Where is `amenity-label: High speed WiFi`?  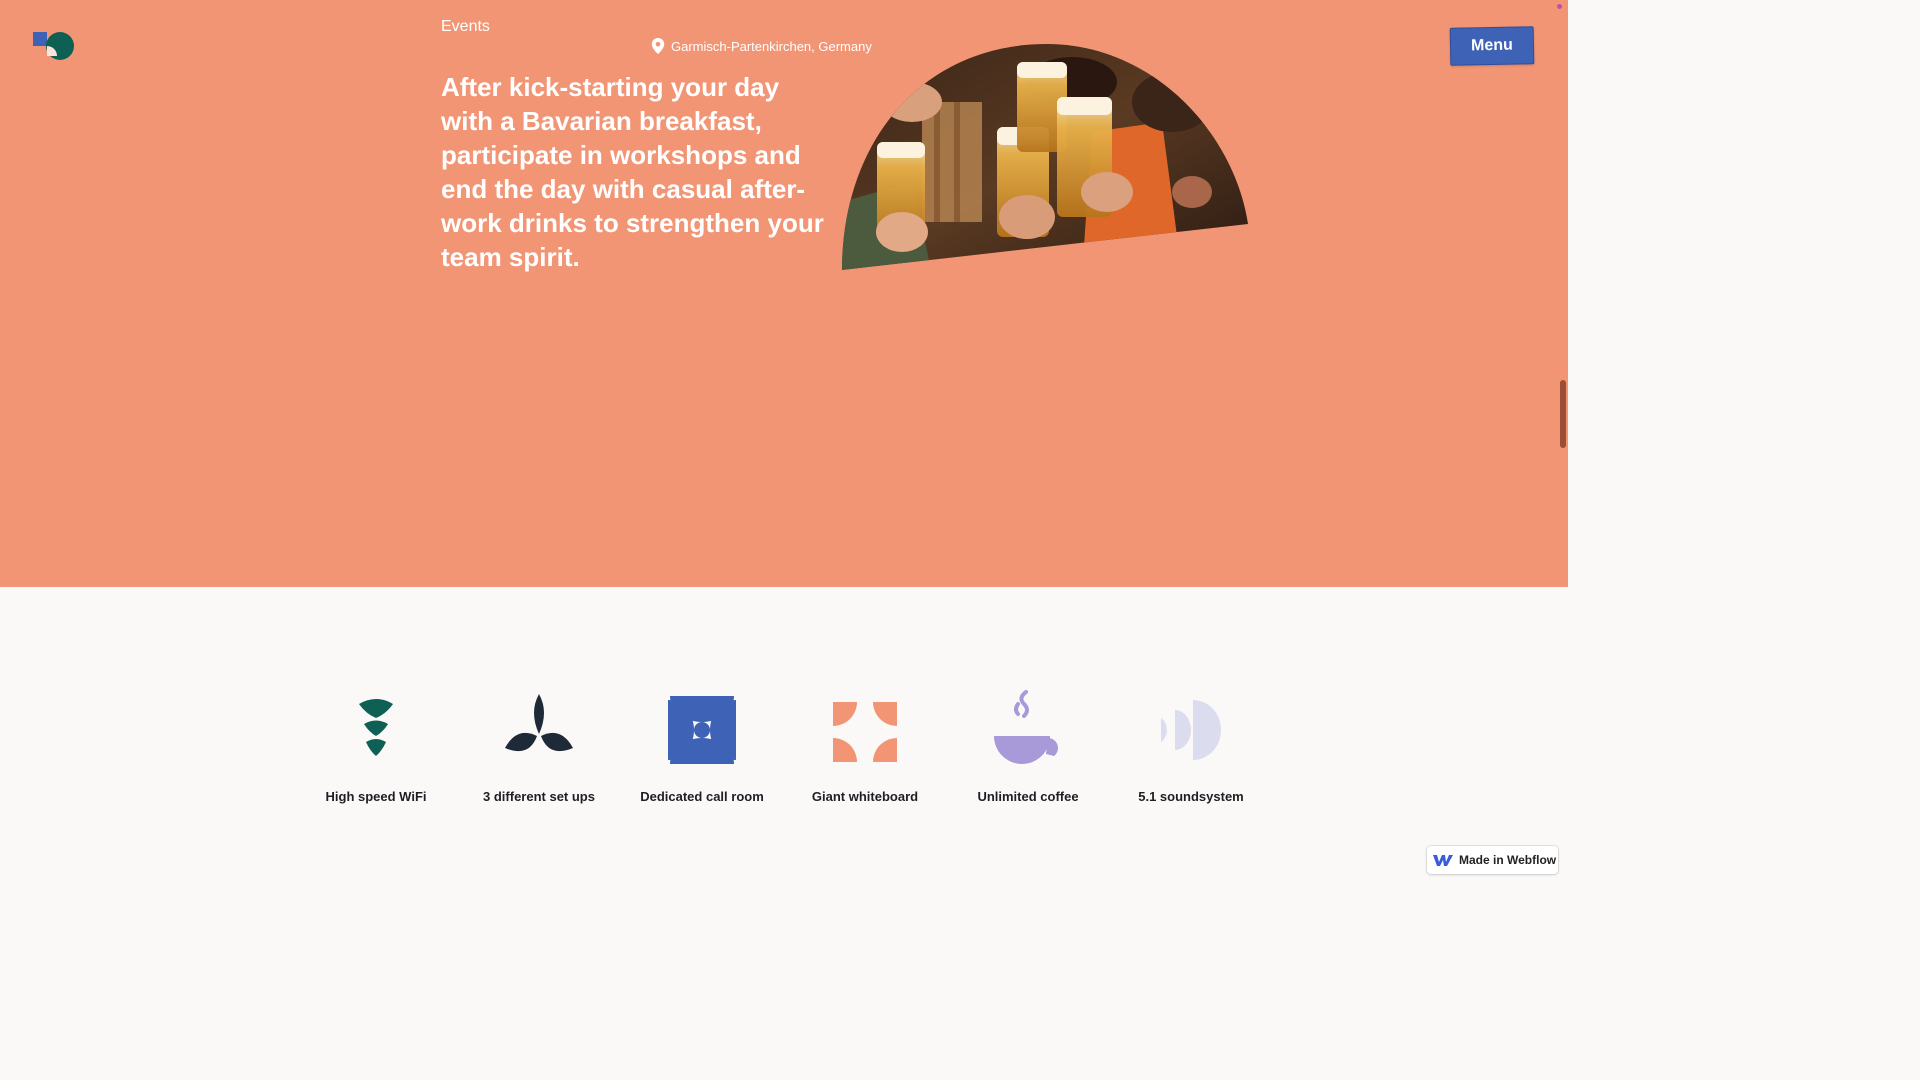
amenity-label: High speed WiFi is located at coordinates (376, 796).